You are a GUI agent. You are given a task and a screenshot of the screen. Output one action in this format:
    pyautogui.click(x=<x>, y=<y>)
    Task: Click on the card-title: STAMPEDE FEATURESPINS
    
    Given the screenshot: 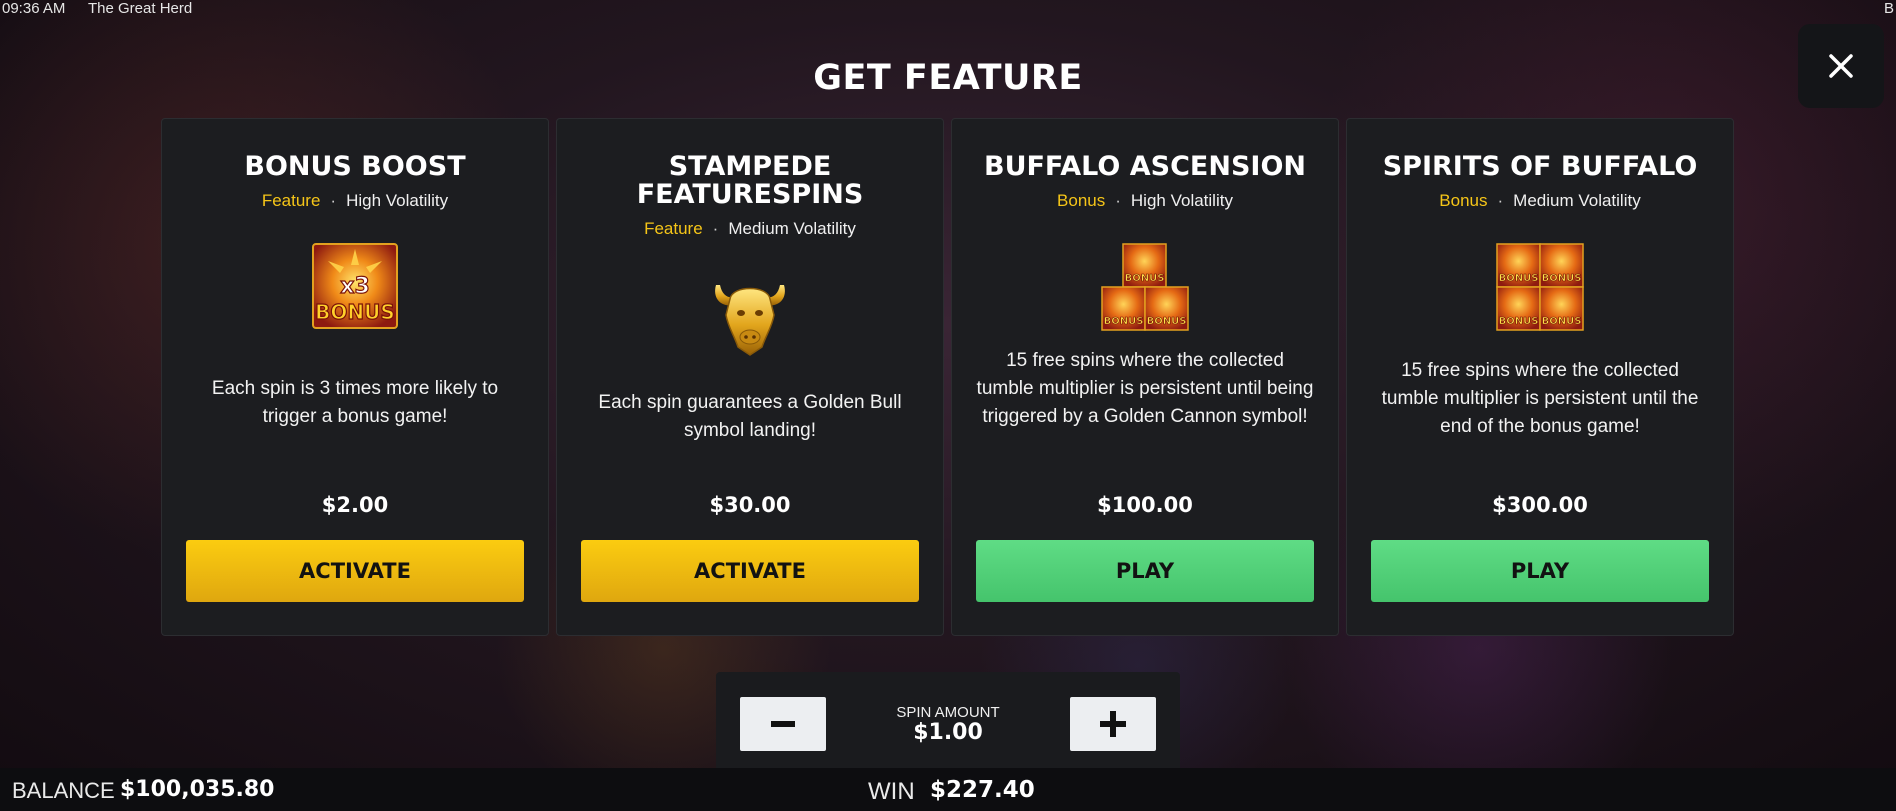 What is the action you would take?
    pyautogui.click(x=750, y=180)
    